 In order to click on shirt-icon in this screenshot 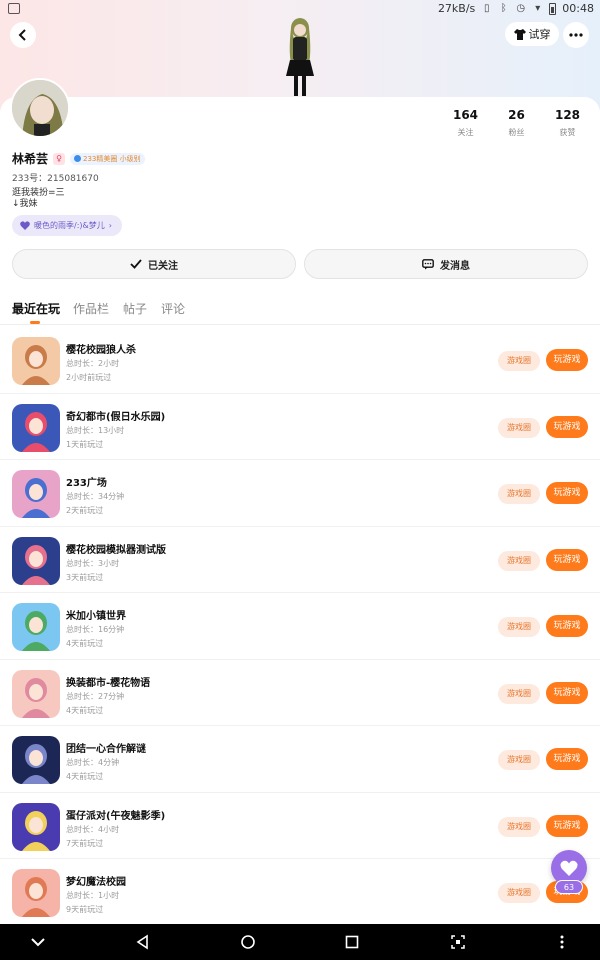, I will do `click(519, 34)`.